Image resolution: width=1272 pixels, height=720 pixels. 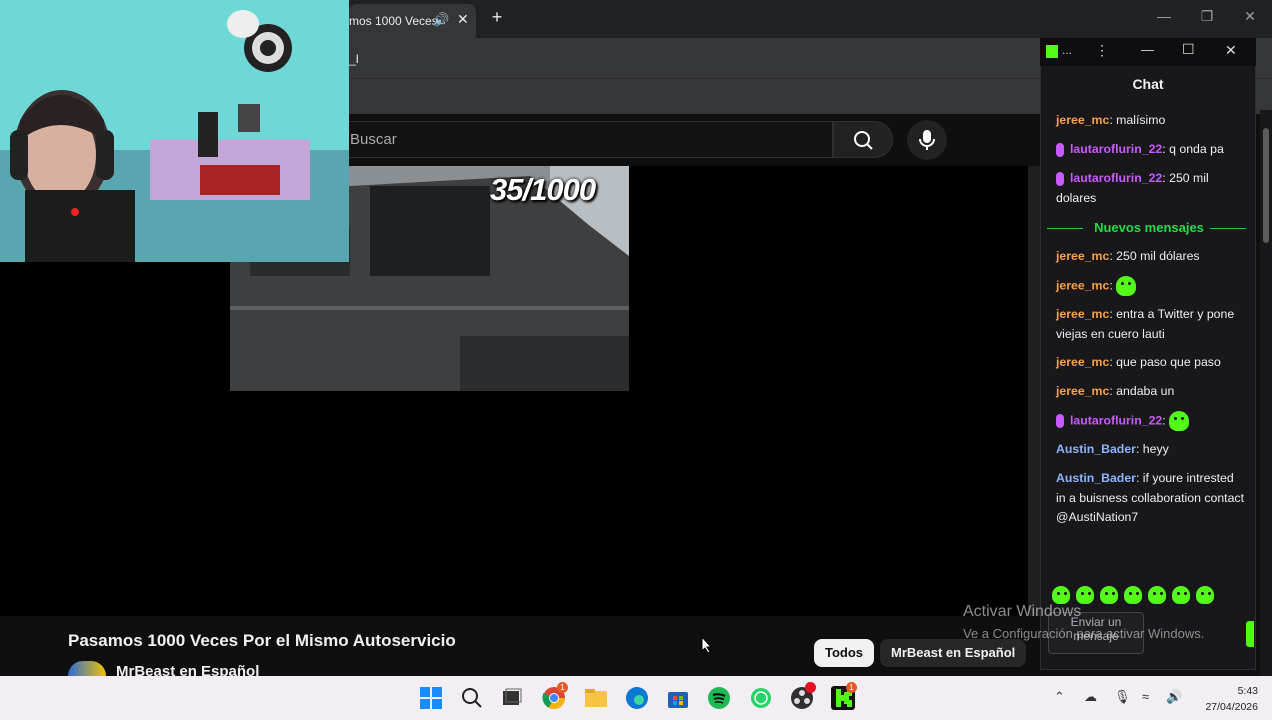 I want to click on chat-text: : andaba un, so click(x=1142, y=391).